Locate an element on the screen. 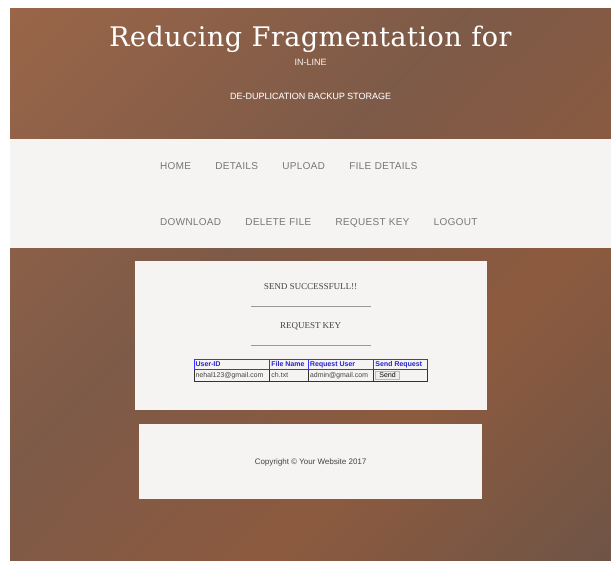 The height and width of the screenshot is (561, 611). section-heading: REQUEST KEY is located at coordinates (311, 325).